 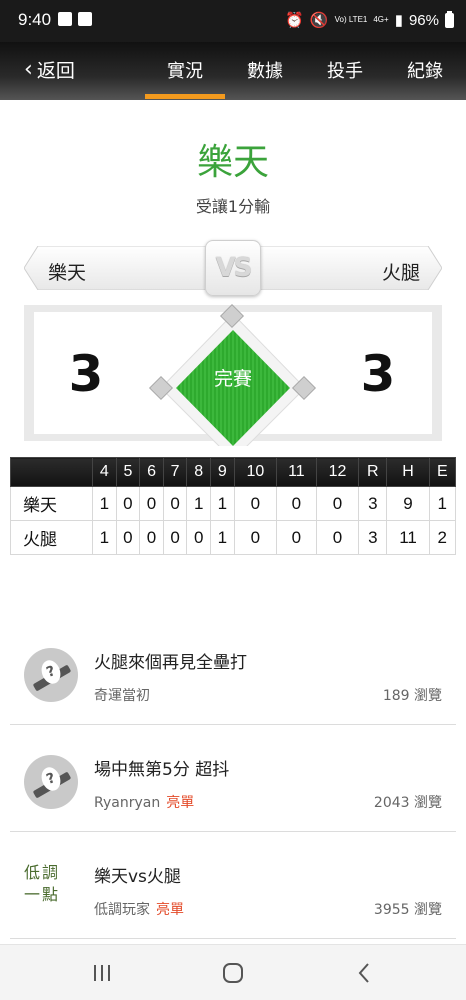 What do you see at coordinates (319, 20) in the screenshot?
I see `mute-icon: 🔇` at bounding box center [319, 20].